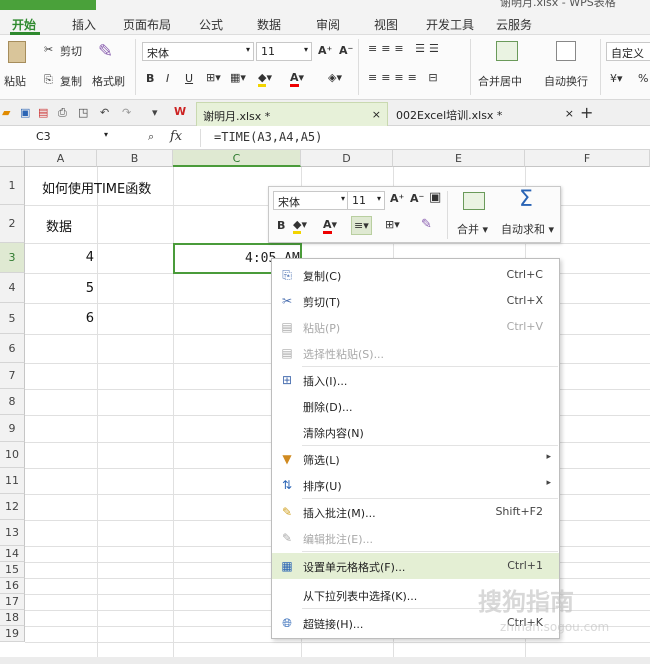 The image size is (650, 664). What do you see at coordinates (126, 112) in the screenshot?
I see `redo-icon: ↷` at bounding box center [126, 112].